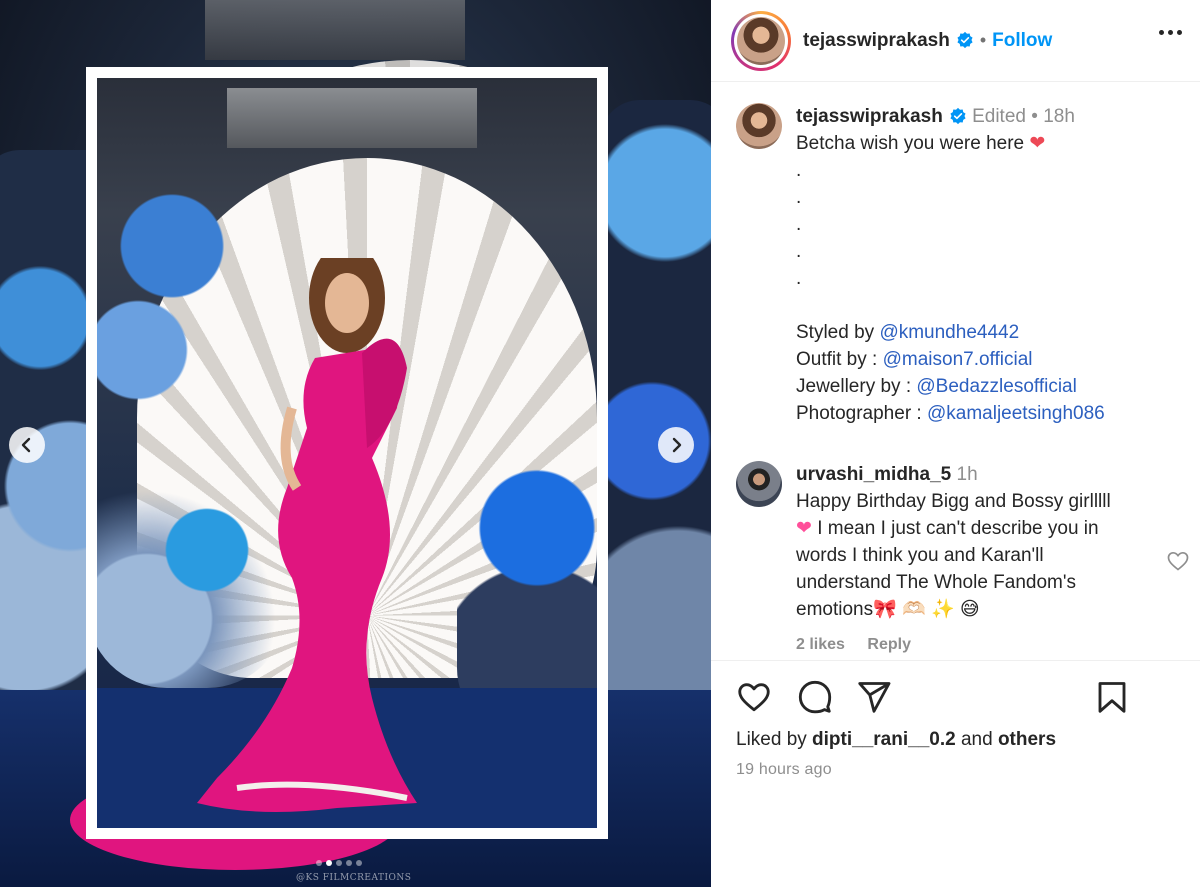  Describe the element at coordinates (815, 697) in the screenshot. I see `comment-bubble-icon` at that location.